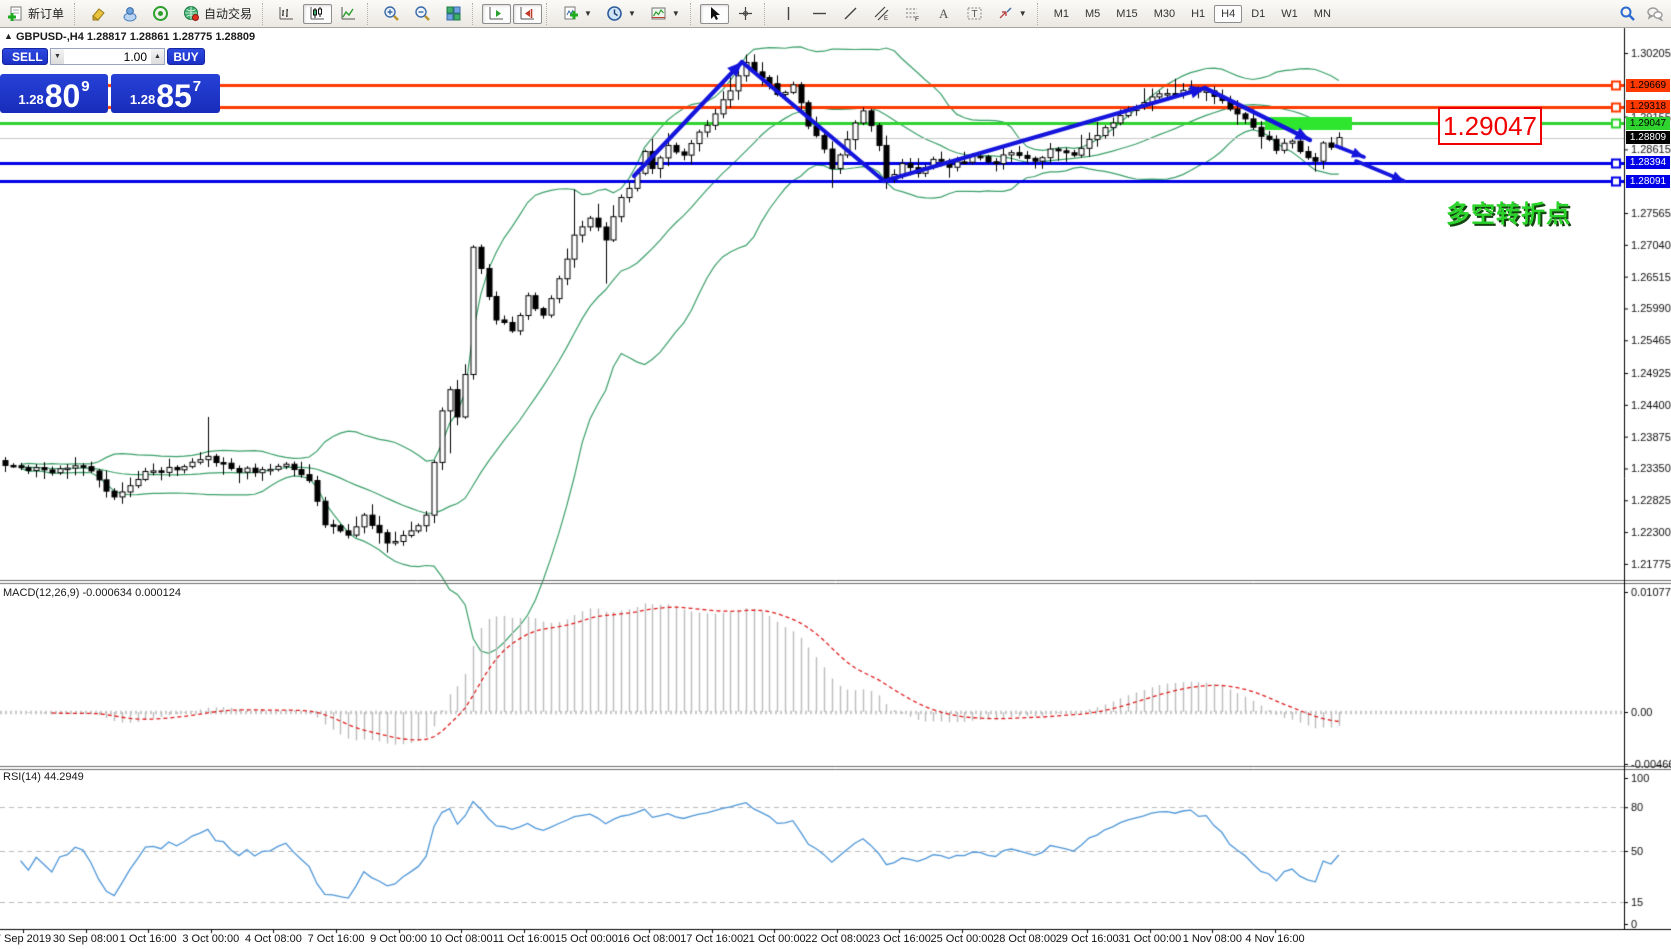 The image size is (1671, 949). I want to click on equidistant-channel-icon: E, so click(881, 13).